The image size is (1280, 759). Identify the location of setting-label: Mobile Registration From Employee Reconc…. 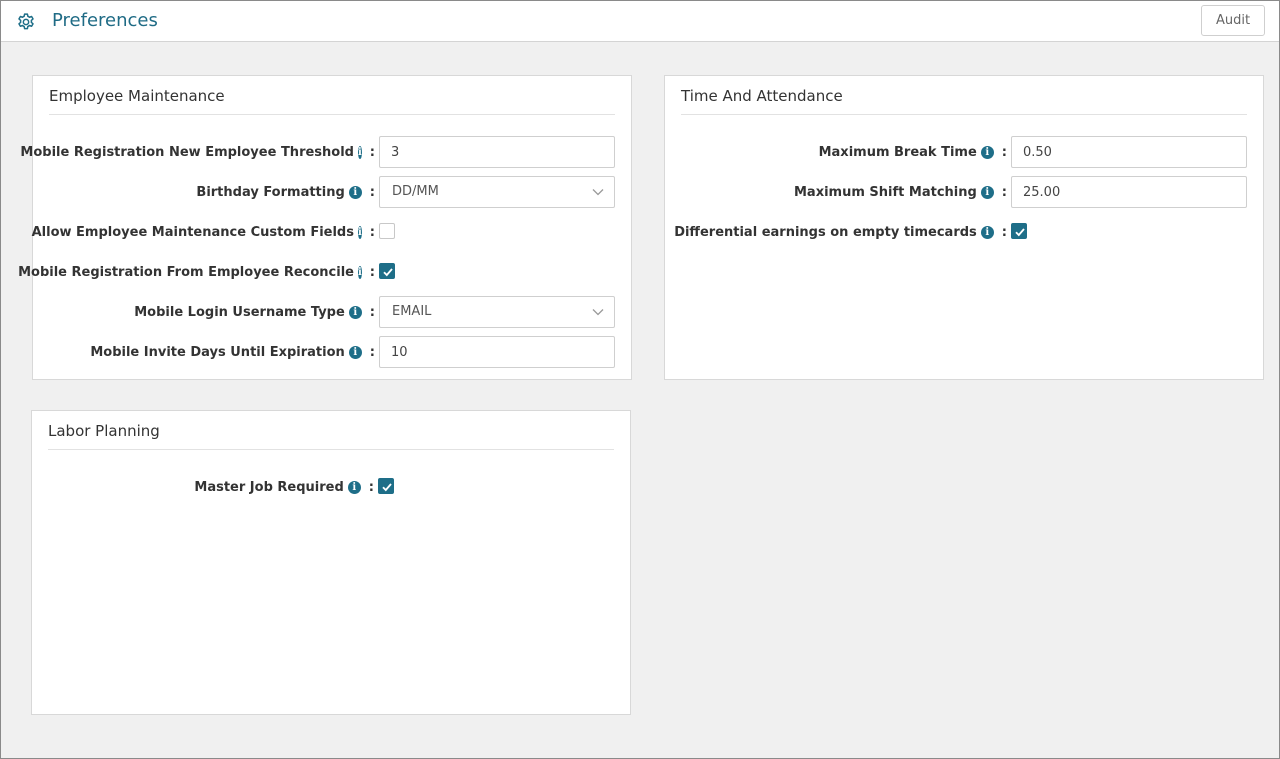
(186, 272).